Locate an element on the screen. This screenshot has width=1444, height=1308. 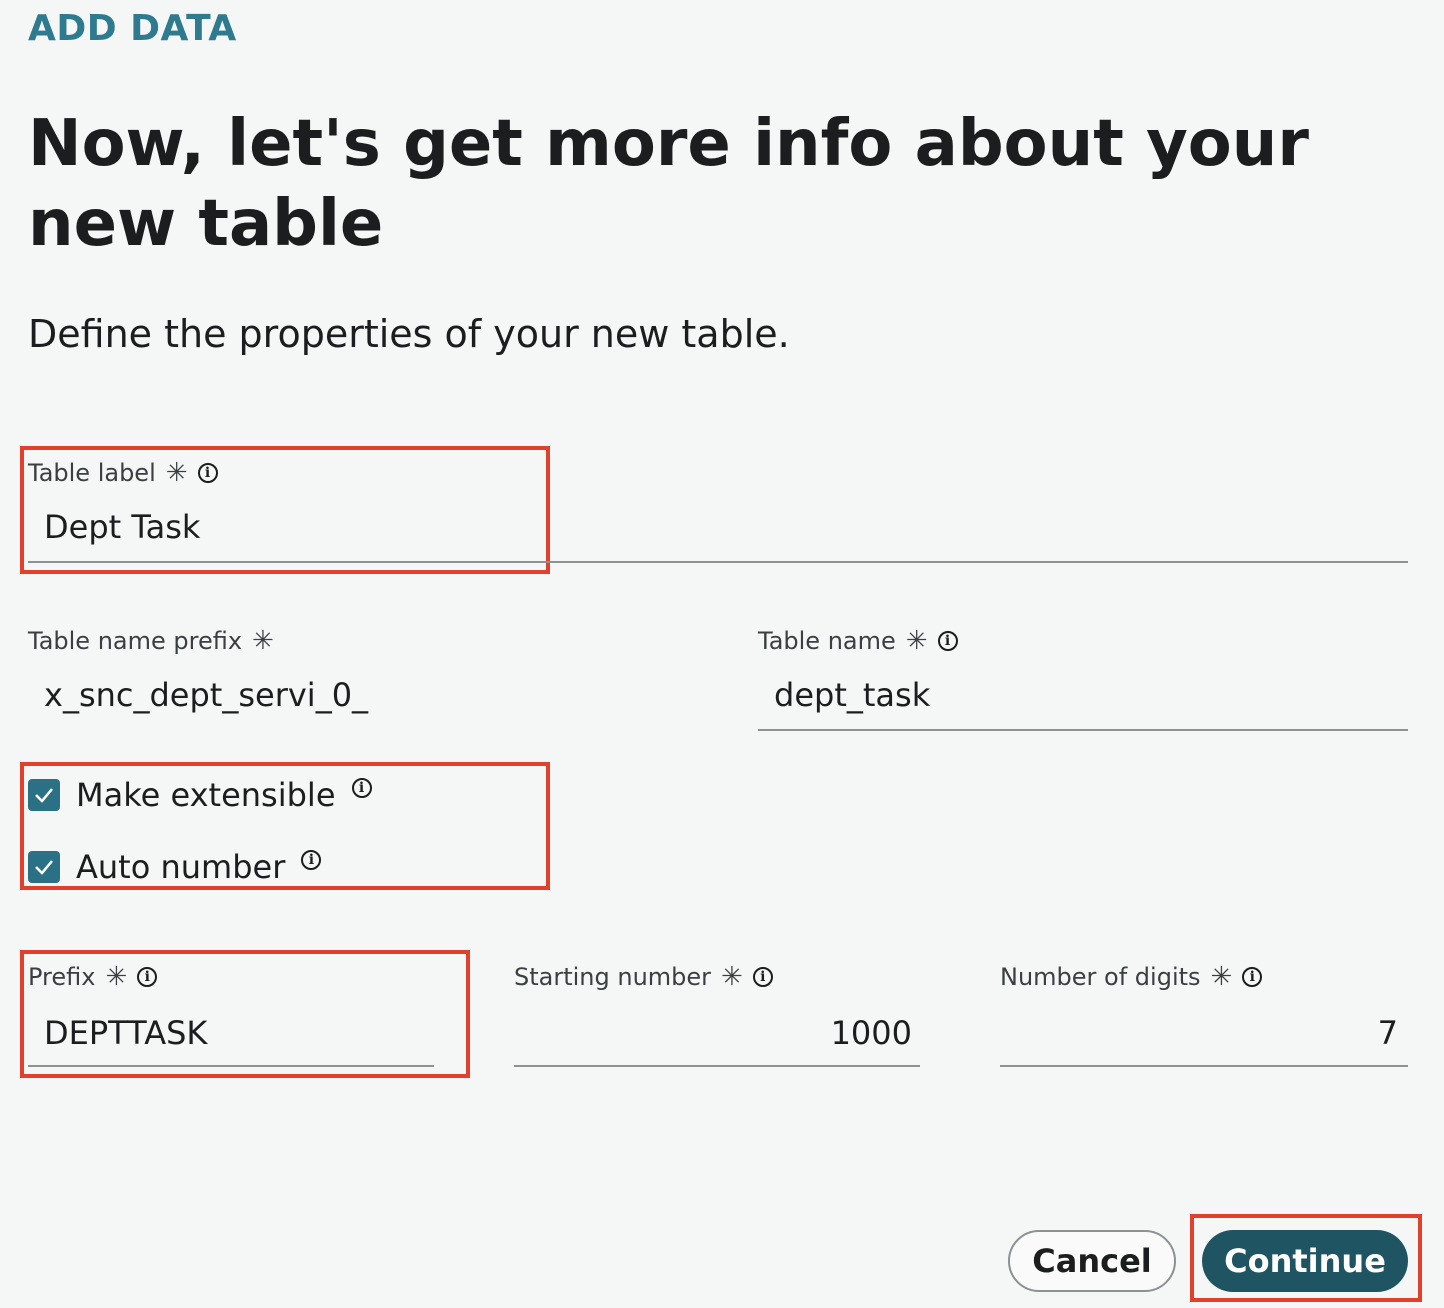
table-label-label: Table label ✳ i is located at coordinates (123, 473).